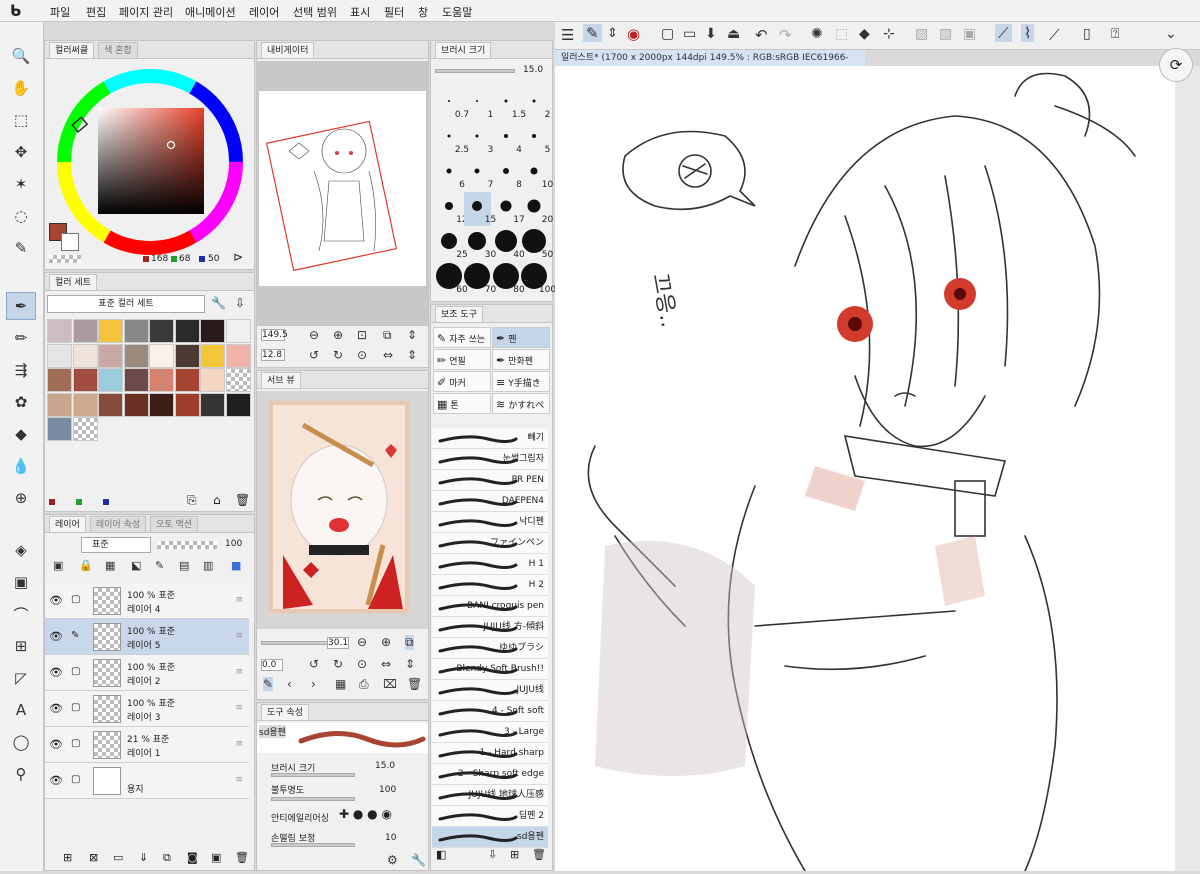 The height and width of the screenshot is (874, 1200). I want to click on brush-size-cell: 5, so click(535, 139).